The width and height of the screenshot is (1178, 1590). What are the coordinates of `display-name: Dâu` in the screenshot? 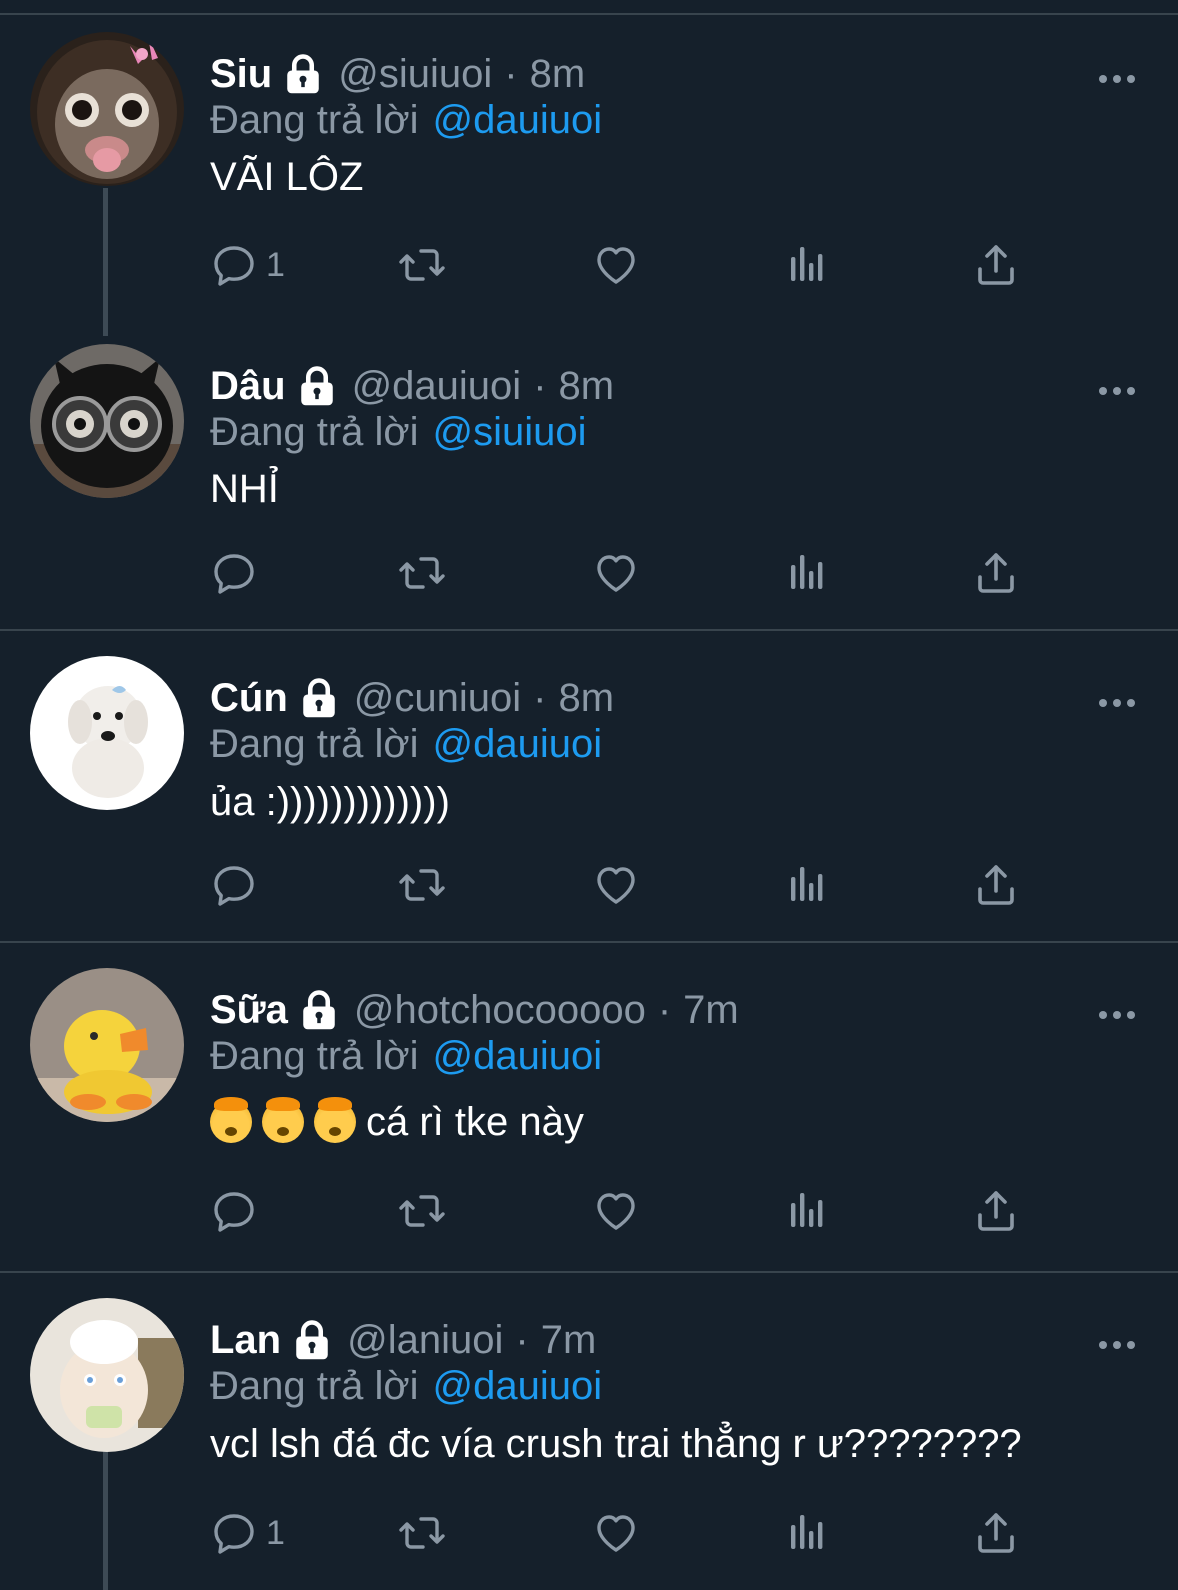 It's located at (248, 386).